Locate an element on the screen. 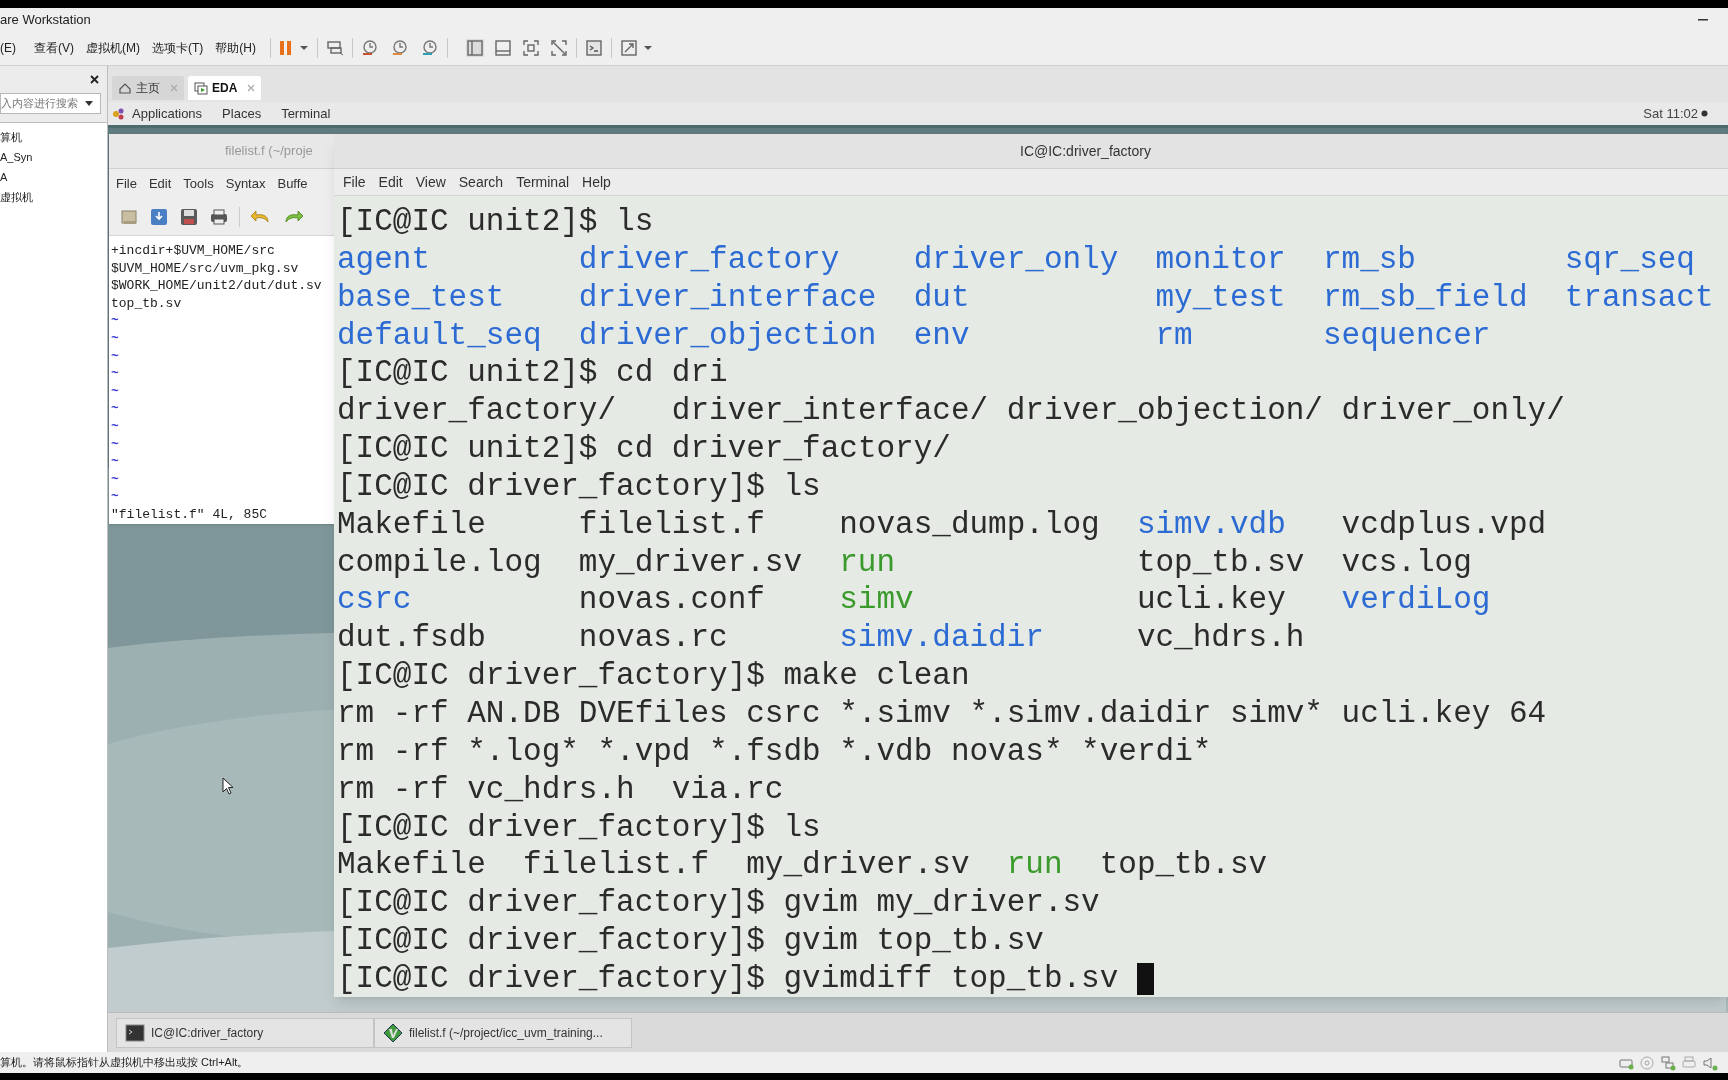 Image resolution: width=1728 pixels, height=1080 pixels. speaker-icon is located at coordinates (1710, 1062).